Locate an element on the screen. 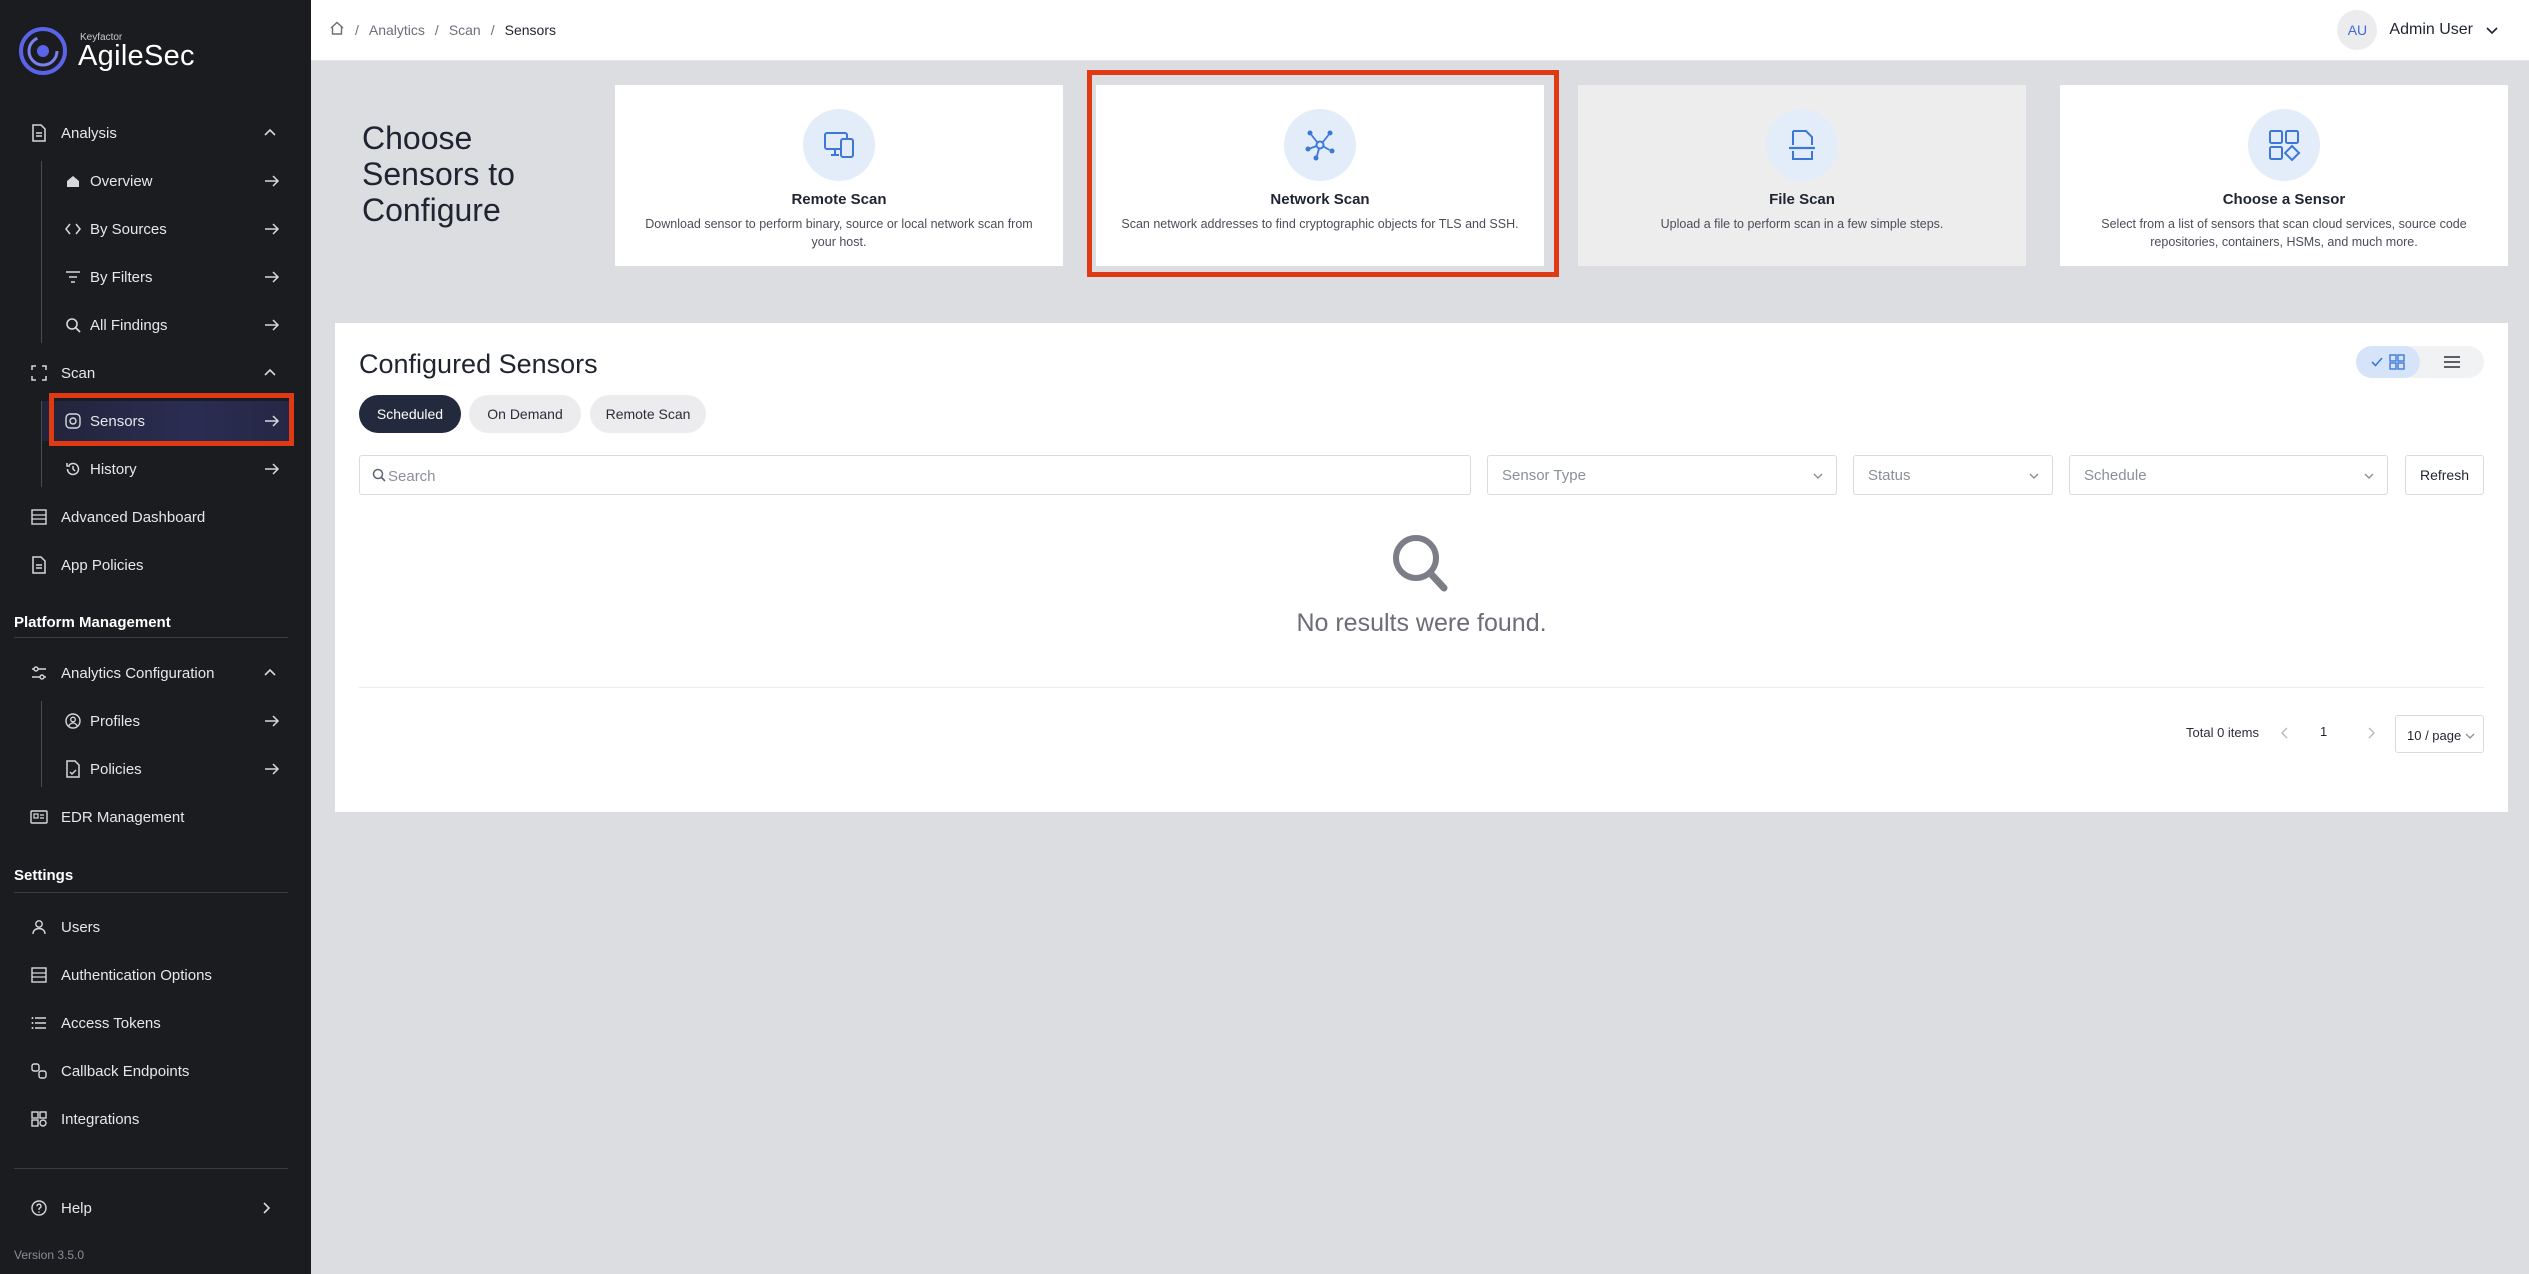 This screenshot has height=1274, width=2529. search-input is located at coordinates (918, 476).